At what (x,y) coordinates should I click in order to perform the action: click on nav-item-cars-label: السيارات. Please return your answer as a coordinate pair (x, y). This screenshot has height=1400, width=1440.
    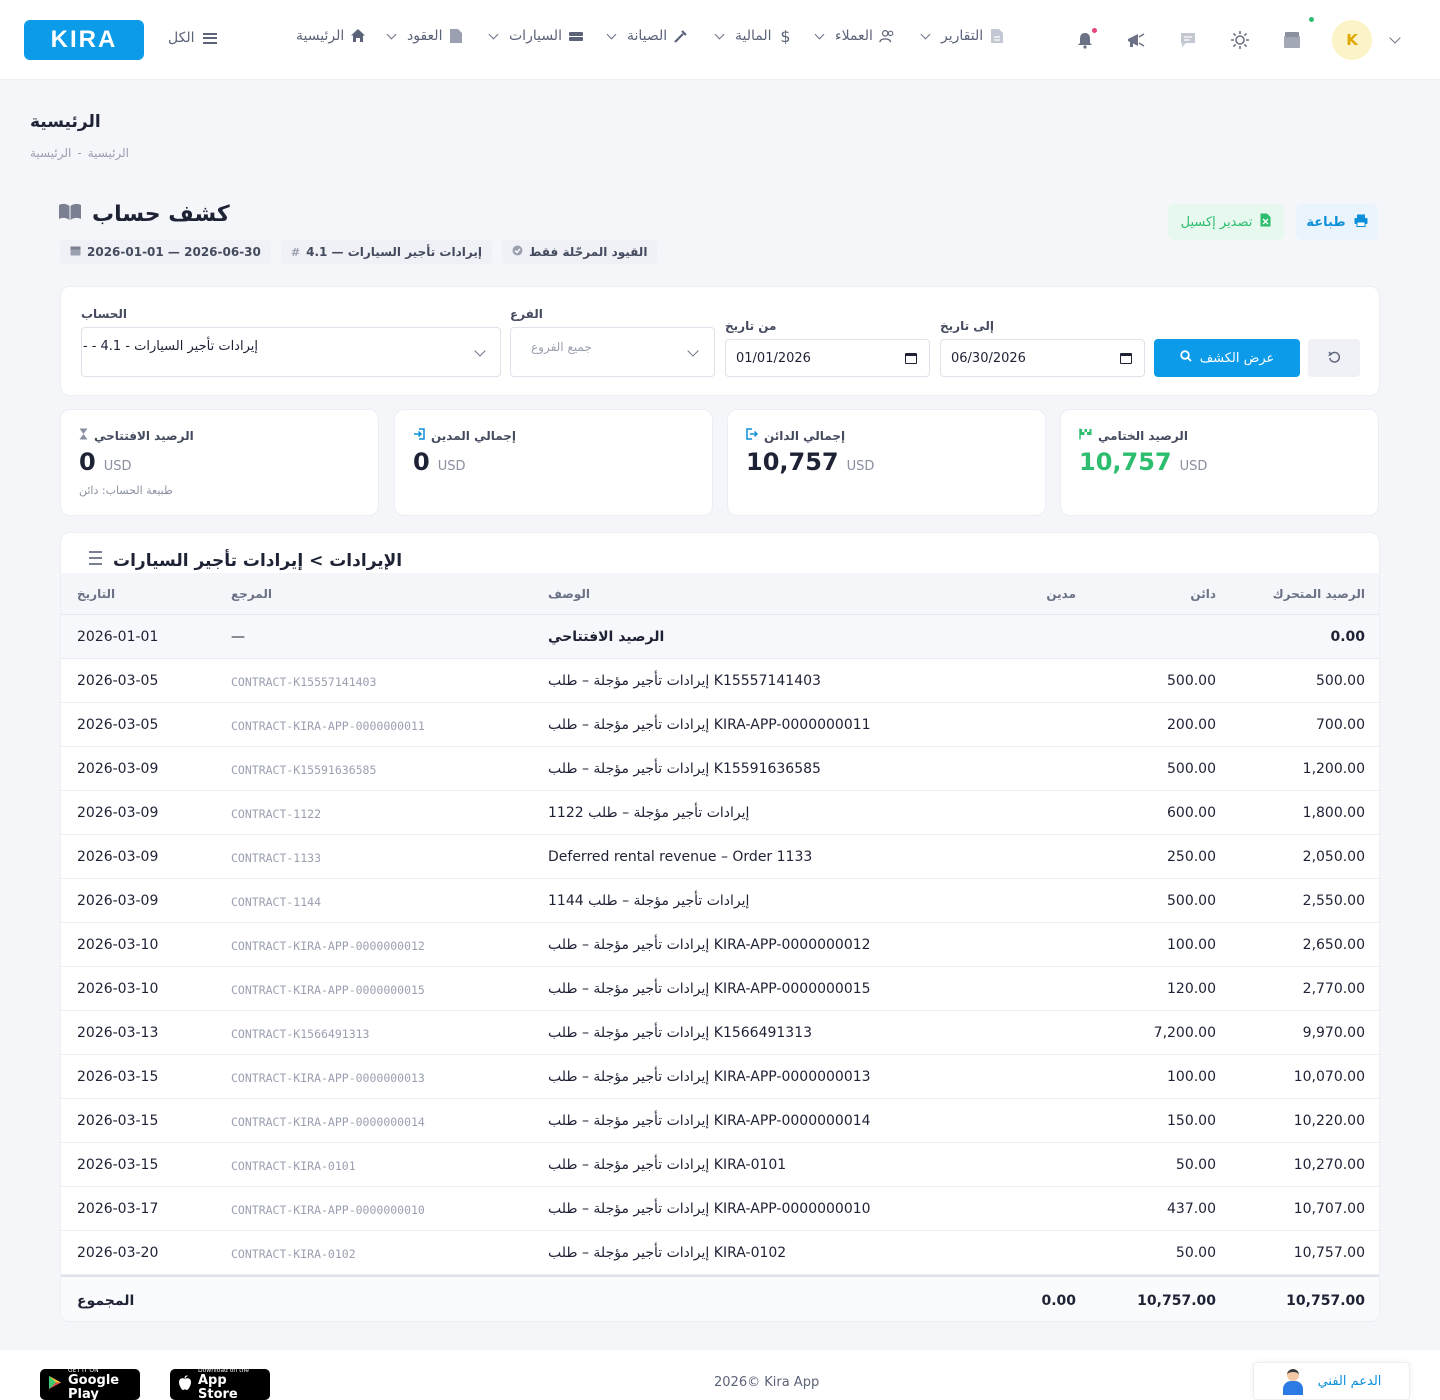
    Looking at the image, I should click on (535, 36).